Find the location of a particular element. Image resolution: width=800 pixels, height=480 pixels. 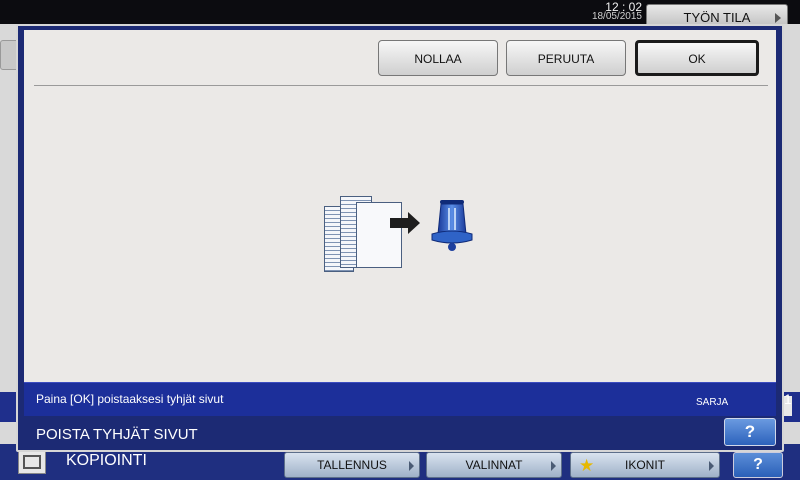

dialog-title-bar: POISTA TYHJÄT SIVUT ? is located at coordinates (400, 433).